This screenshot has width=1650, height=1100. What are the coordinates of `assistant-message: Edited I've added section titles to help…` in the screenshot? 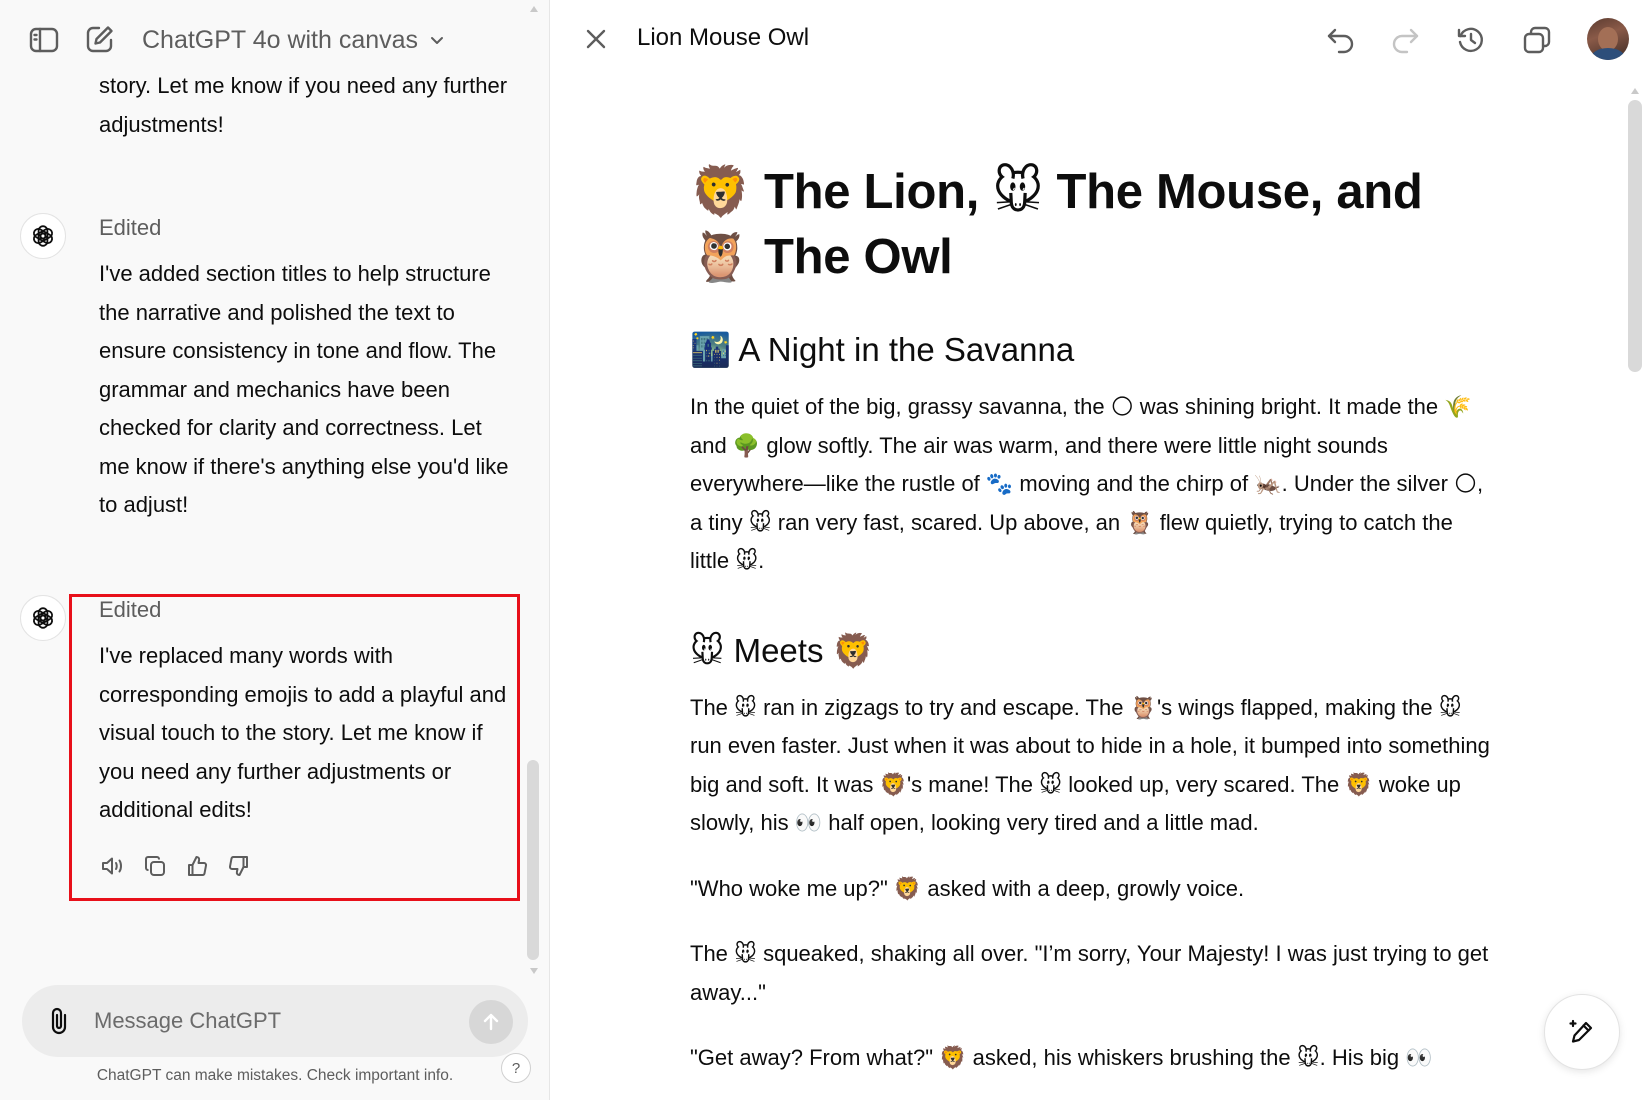 It's located at (270, 365).